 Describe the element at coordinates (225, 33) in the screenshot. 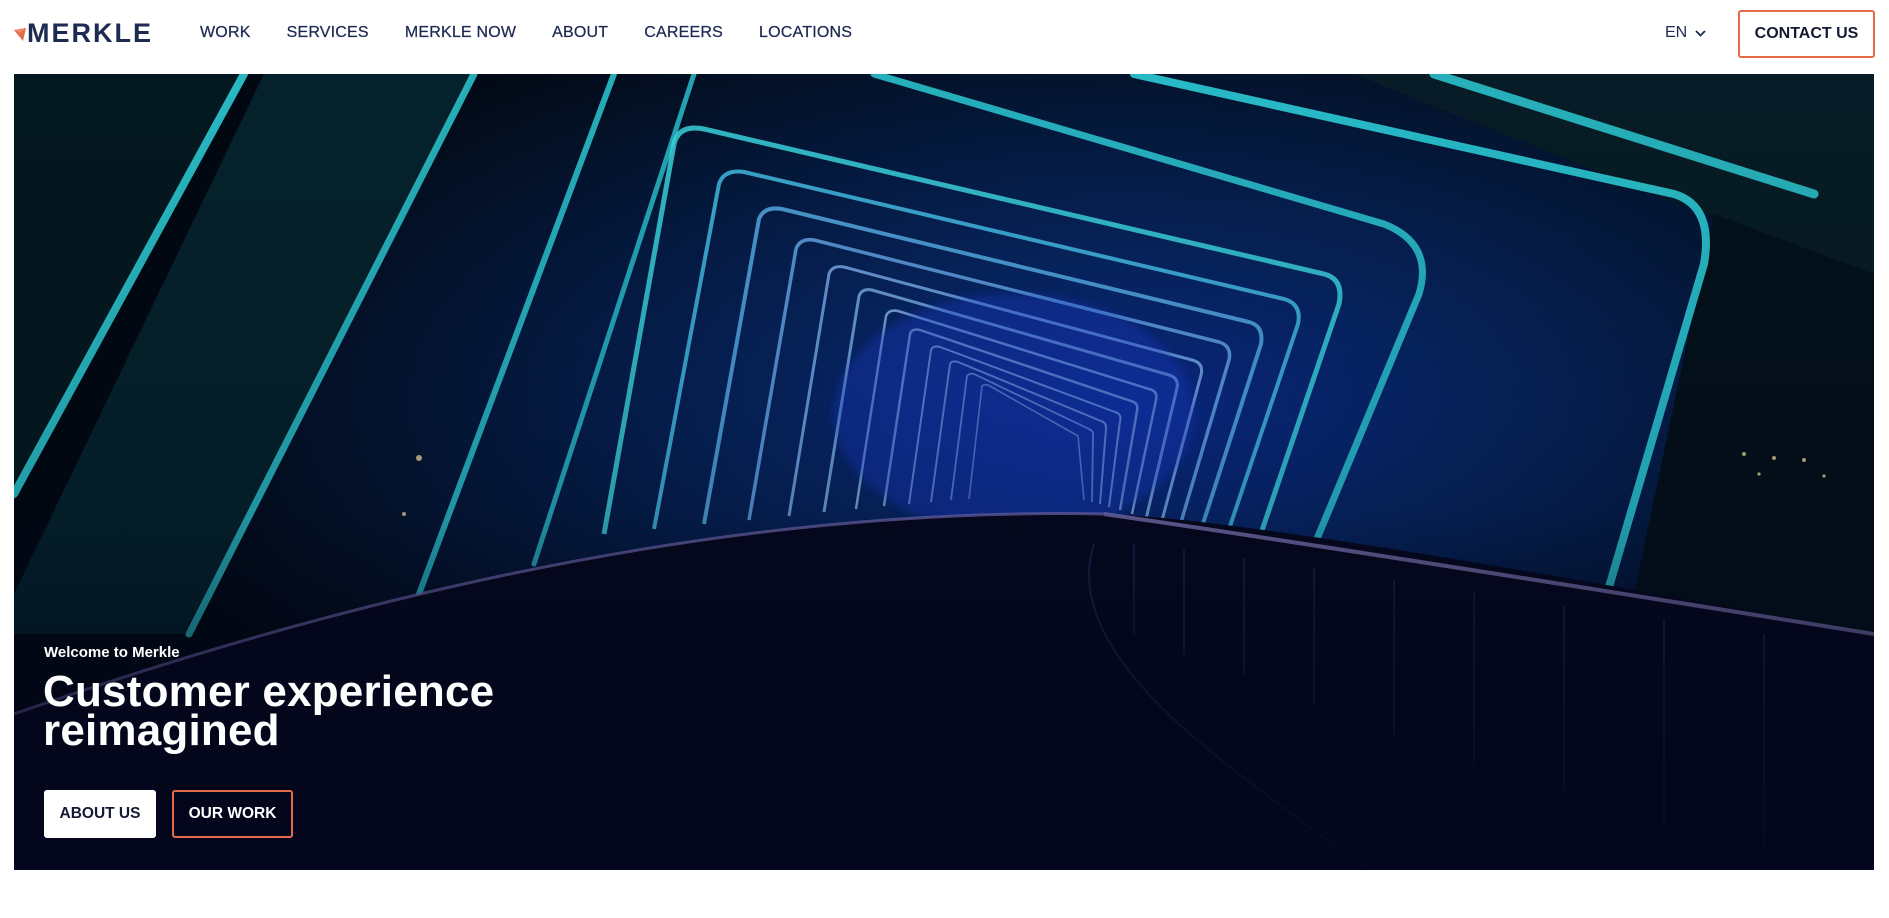

I see `nav-item-work: WORK` at that location.